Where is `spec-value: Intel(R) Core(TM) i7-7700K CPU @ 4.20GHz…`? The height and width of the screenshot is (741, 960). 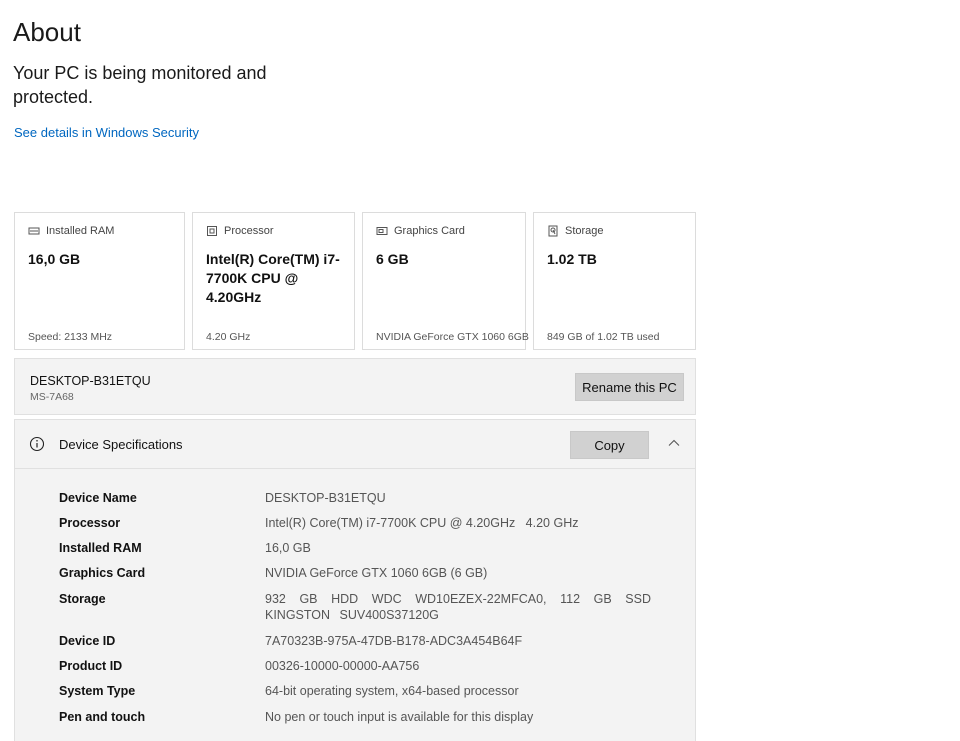
spec-value: Intel(R) Core(TM) i7-7700K CPU @ 4.20GHz… is located at coordinates (422, 523).